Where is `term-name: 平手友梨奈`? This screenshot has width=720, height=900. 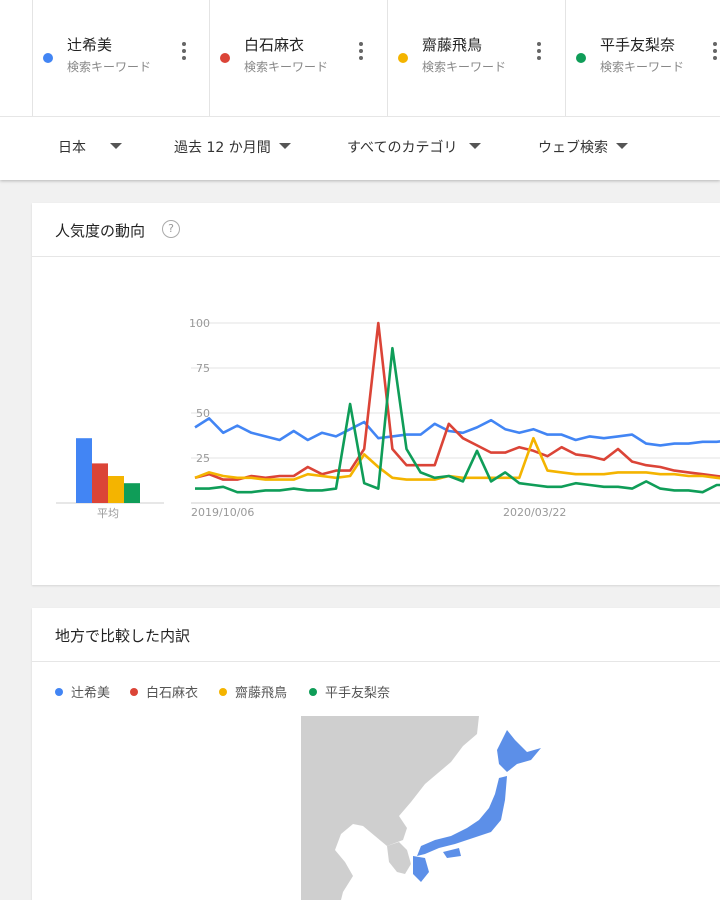 term-name: 平手友梨奈 is located at coordinates (638, 45).